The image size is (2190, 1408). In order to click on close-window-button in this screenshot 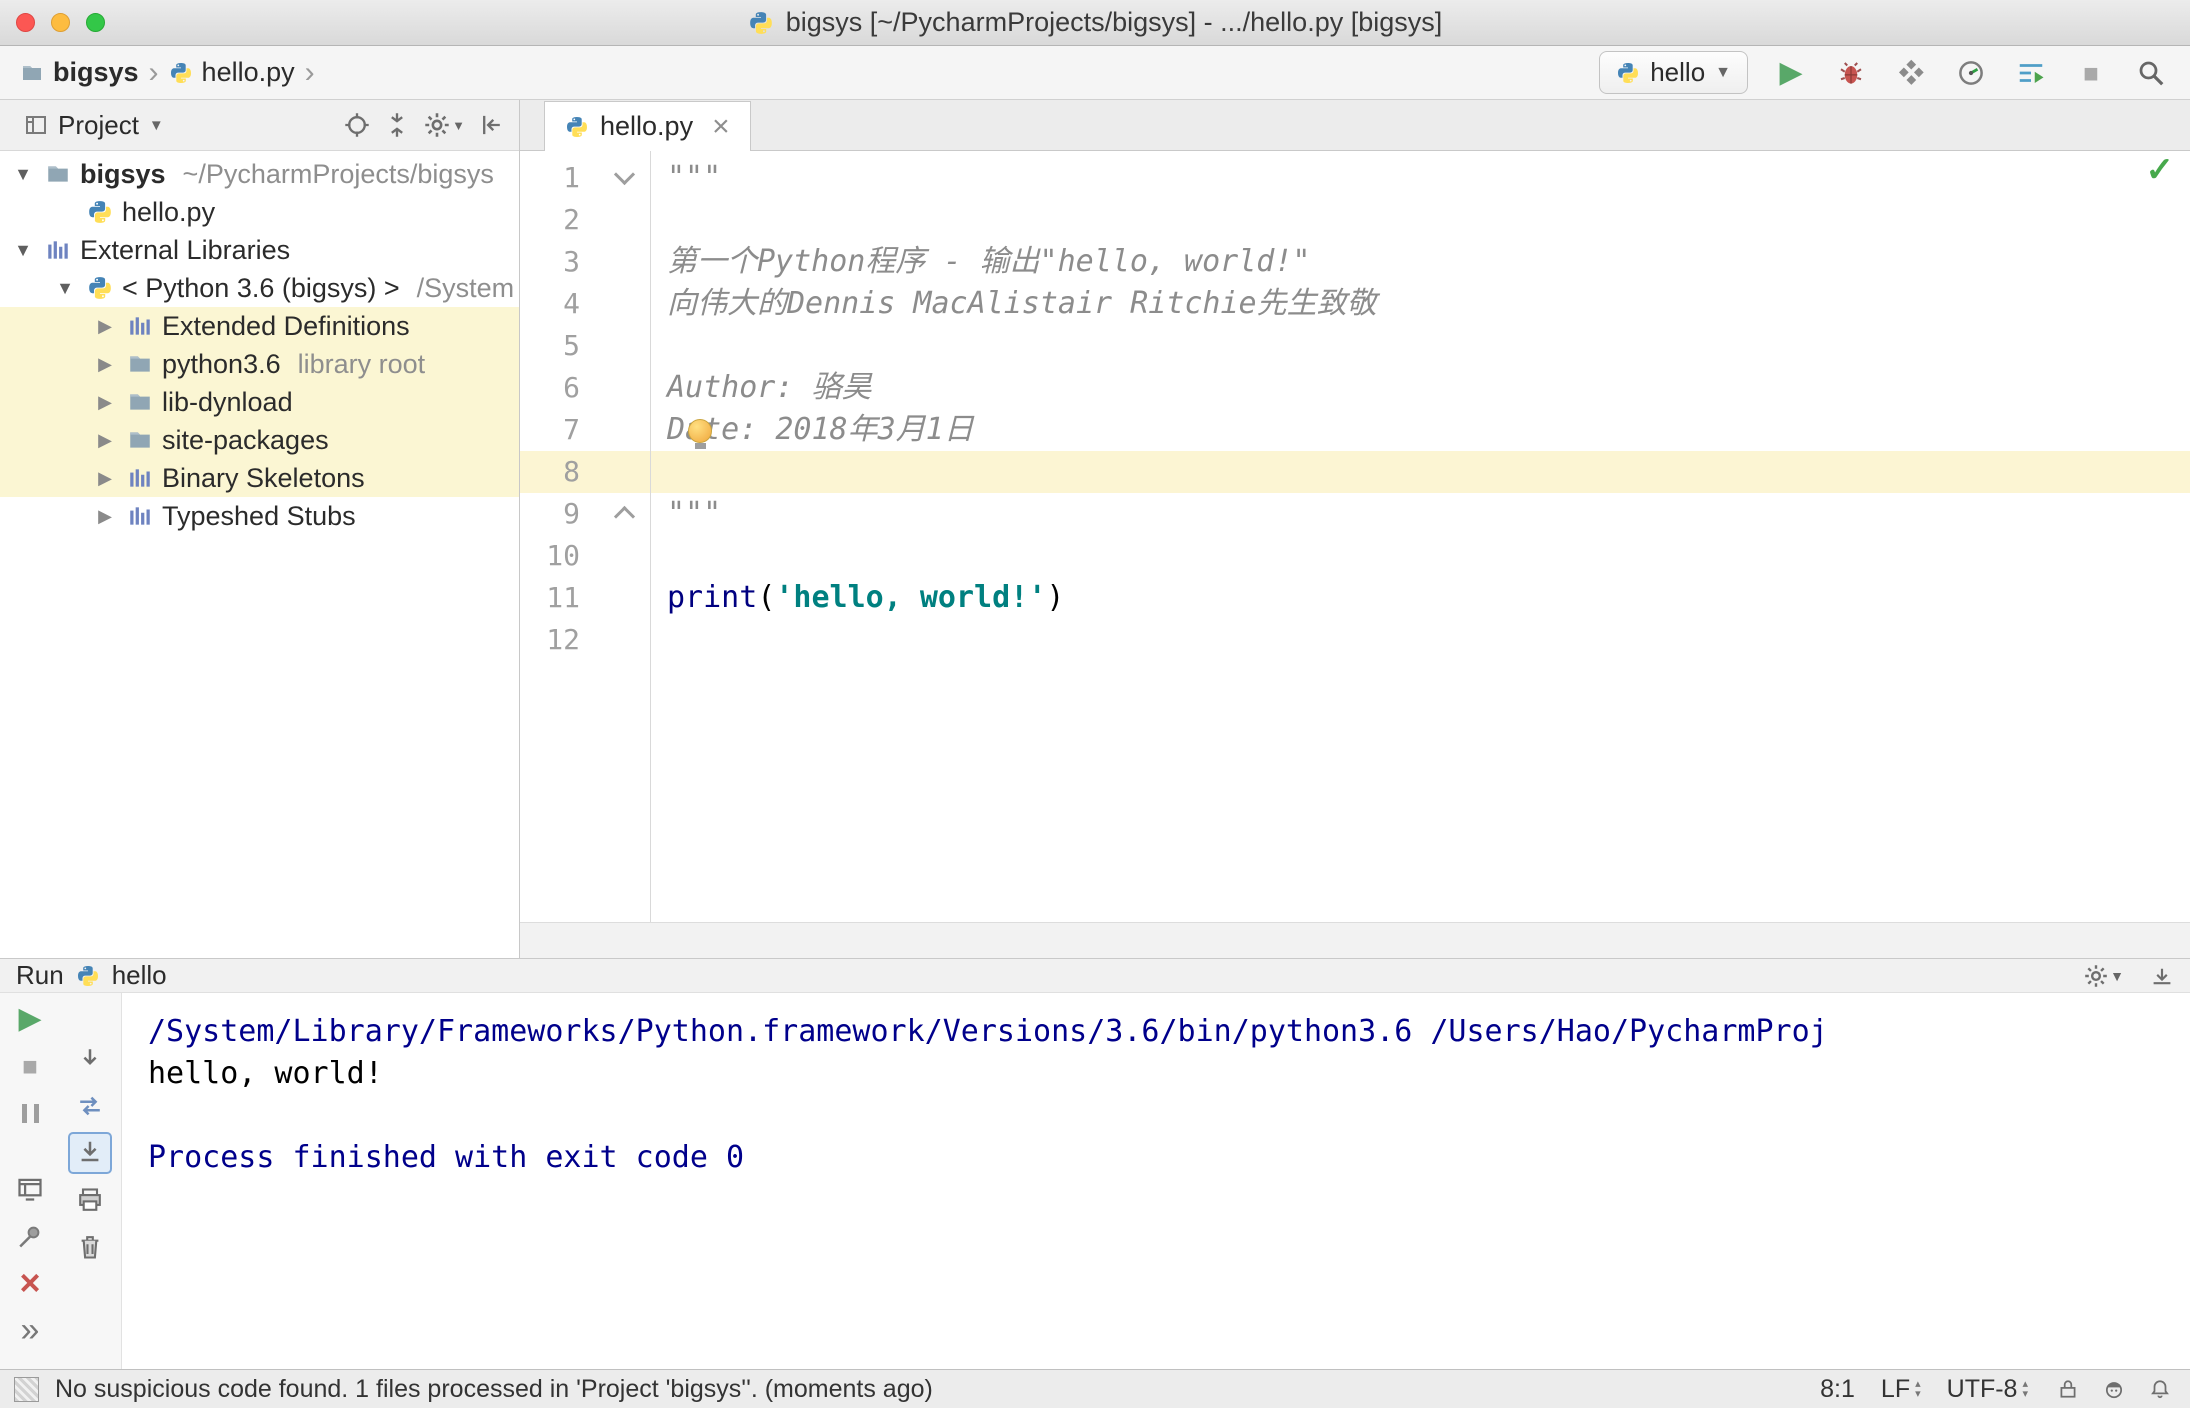, I will do `click(25, 22)`.